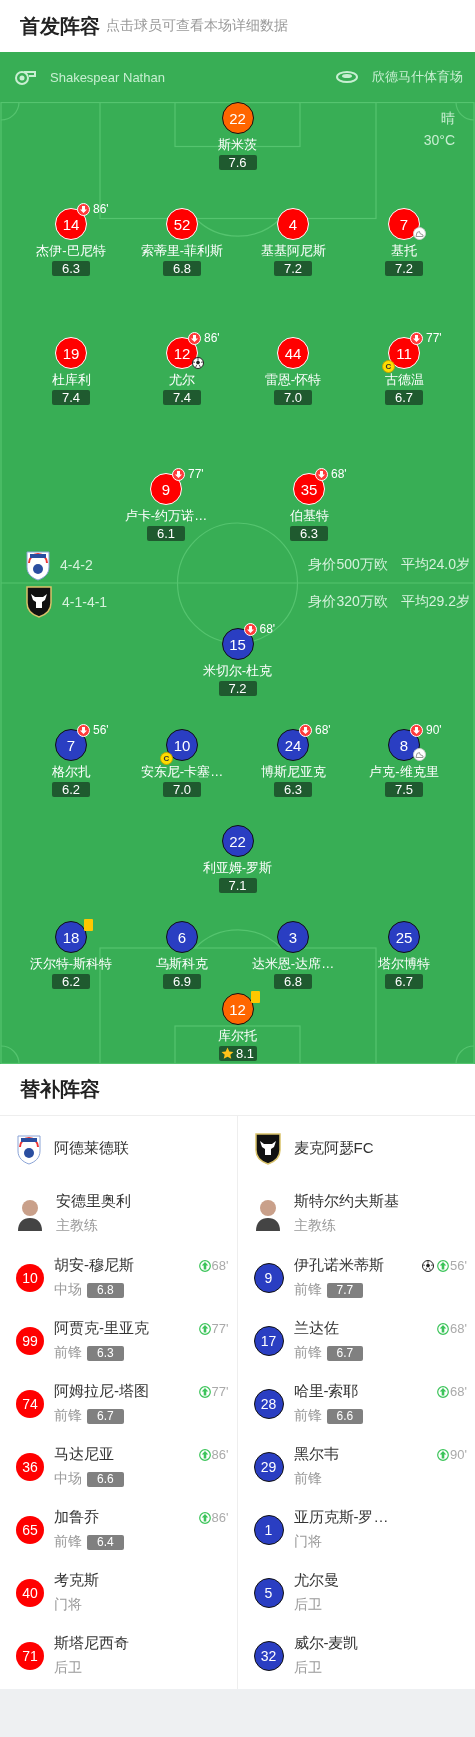 The width and height of the screenshot is (475, 1737). I want to click on average-age: 平均24.0岁, so click(435, 564).